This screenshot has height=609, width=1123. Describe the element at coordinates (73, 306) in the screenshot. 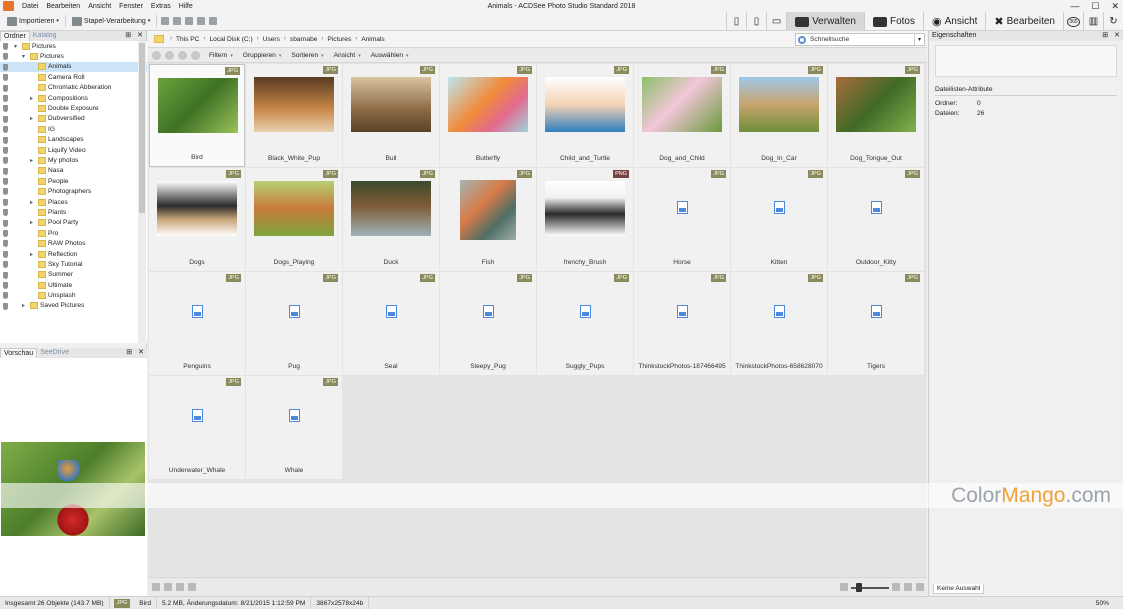

I see `tree-item: ▸ Saved Pictures` at that location.